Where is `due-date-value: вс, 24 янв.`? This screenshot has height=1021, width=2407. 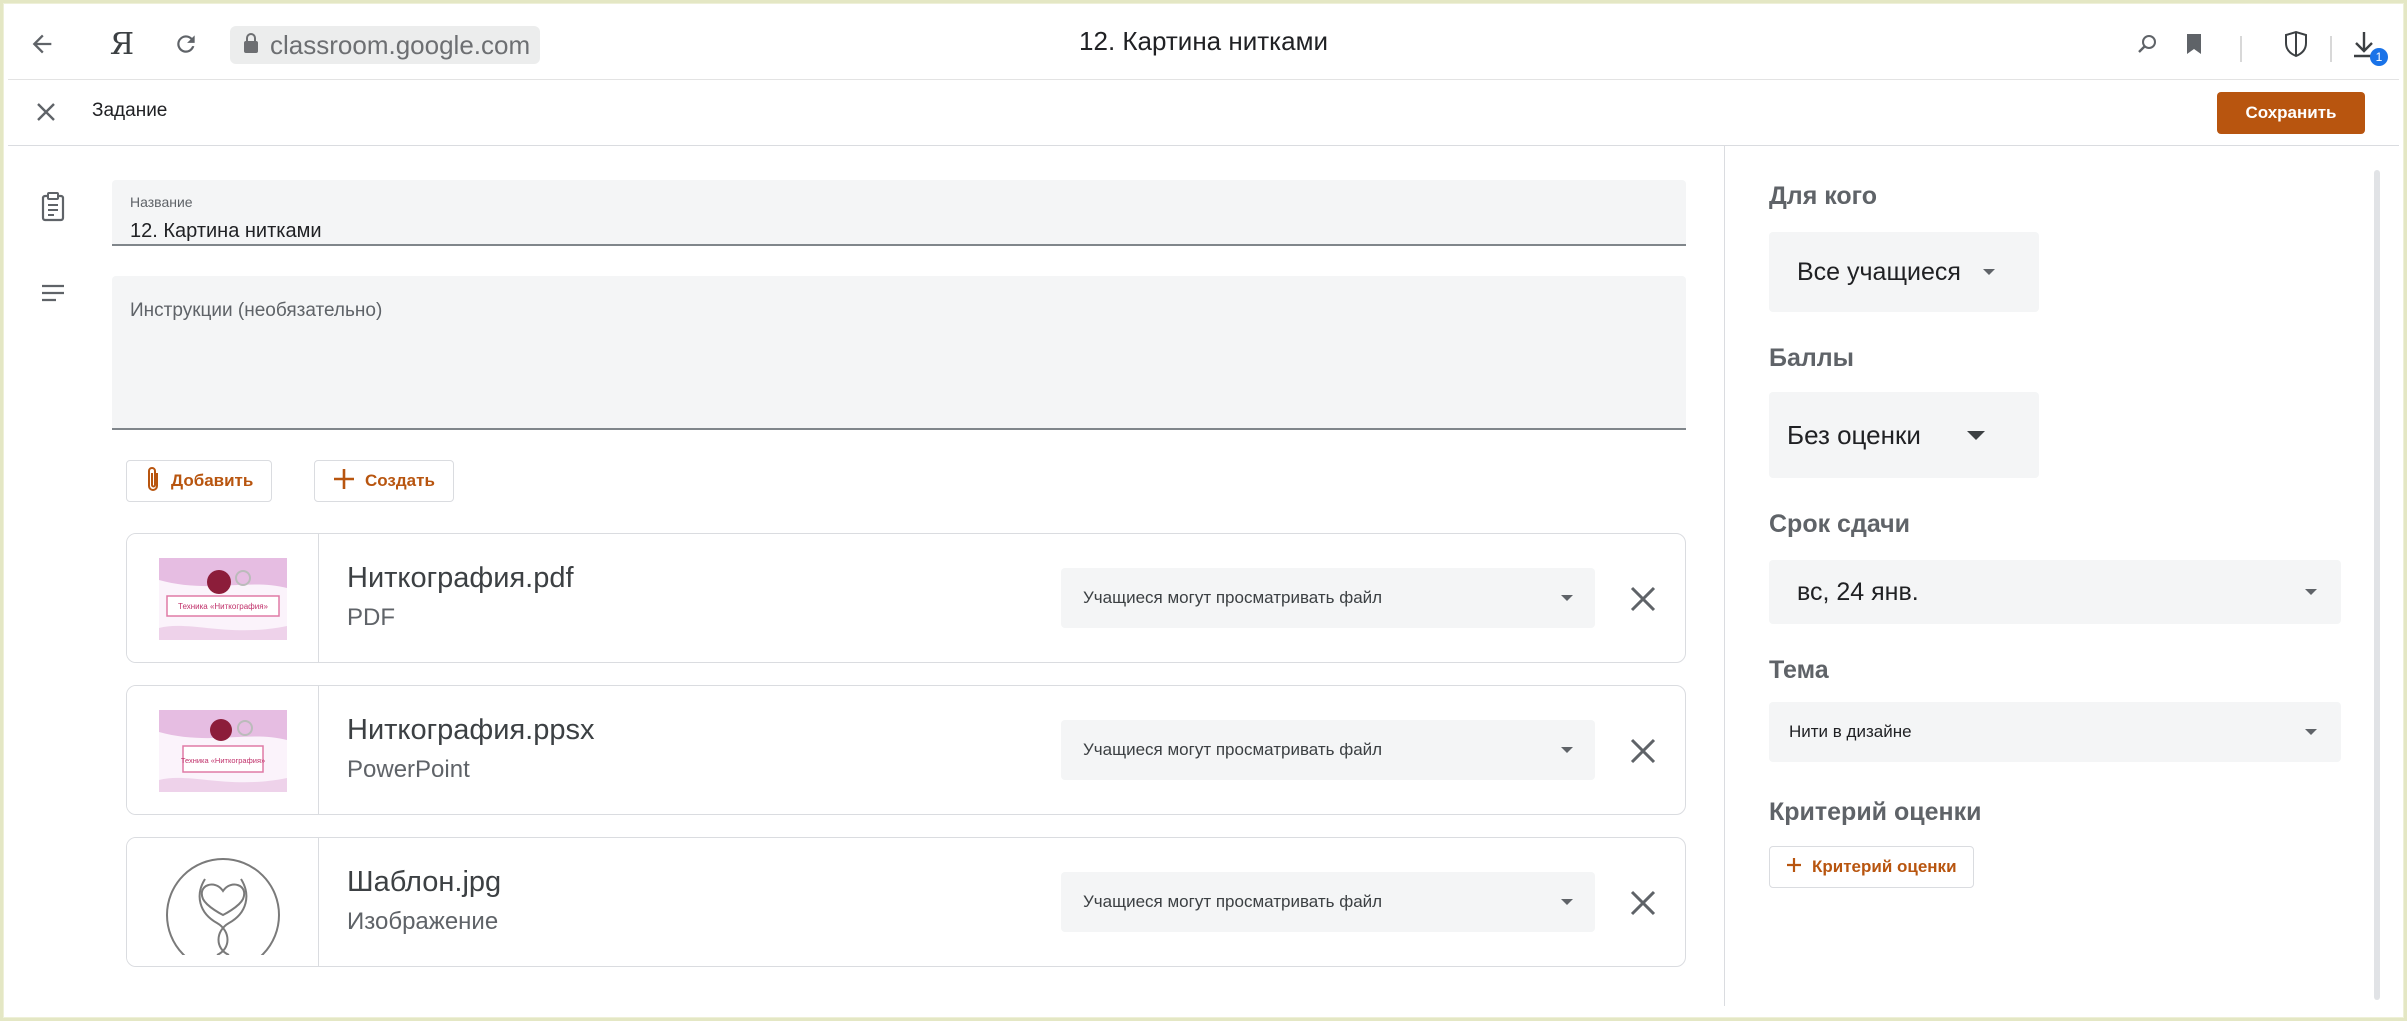 due-date-value: вс, 24 янв. is located at coordinates (1858, 591).